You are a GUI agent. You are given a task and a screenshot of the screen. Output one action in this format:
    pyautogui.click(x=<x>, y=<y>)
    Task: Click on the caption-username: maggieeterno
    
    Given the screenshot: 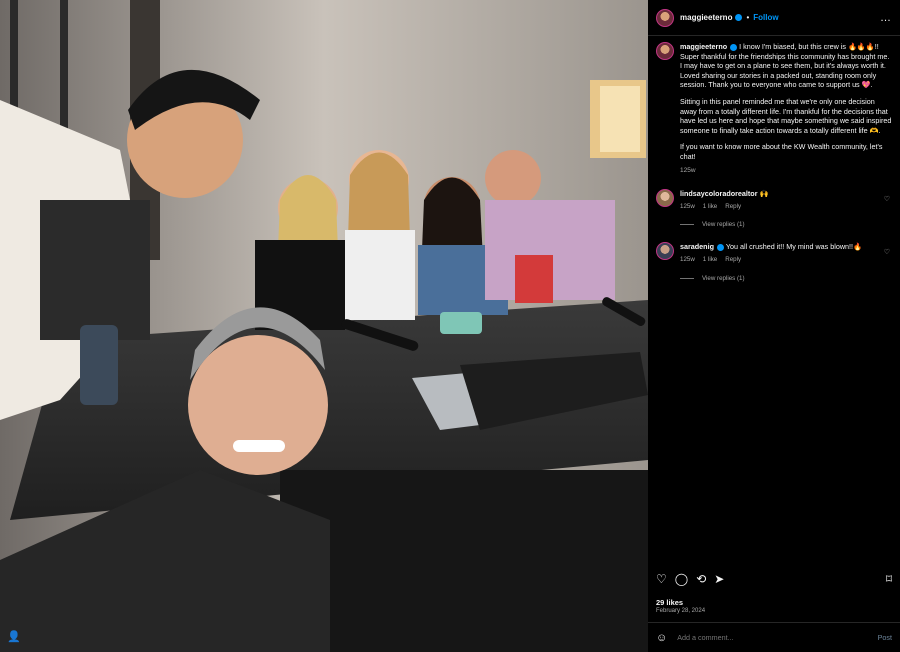 What is the action you would take?
    pyautogui.click(x=703, y=46)
    